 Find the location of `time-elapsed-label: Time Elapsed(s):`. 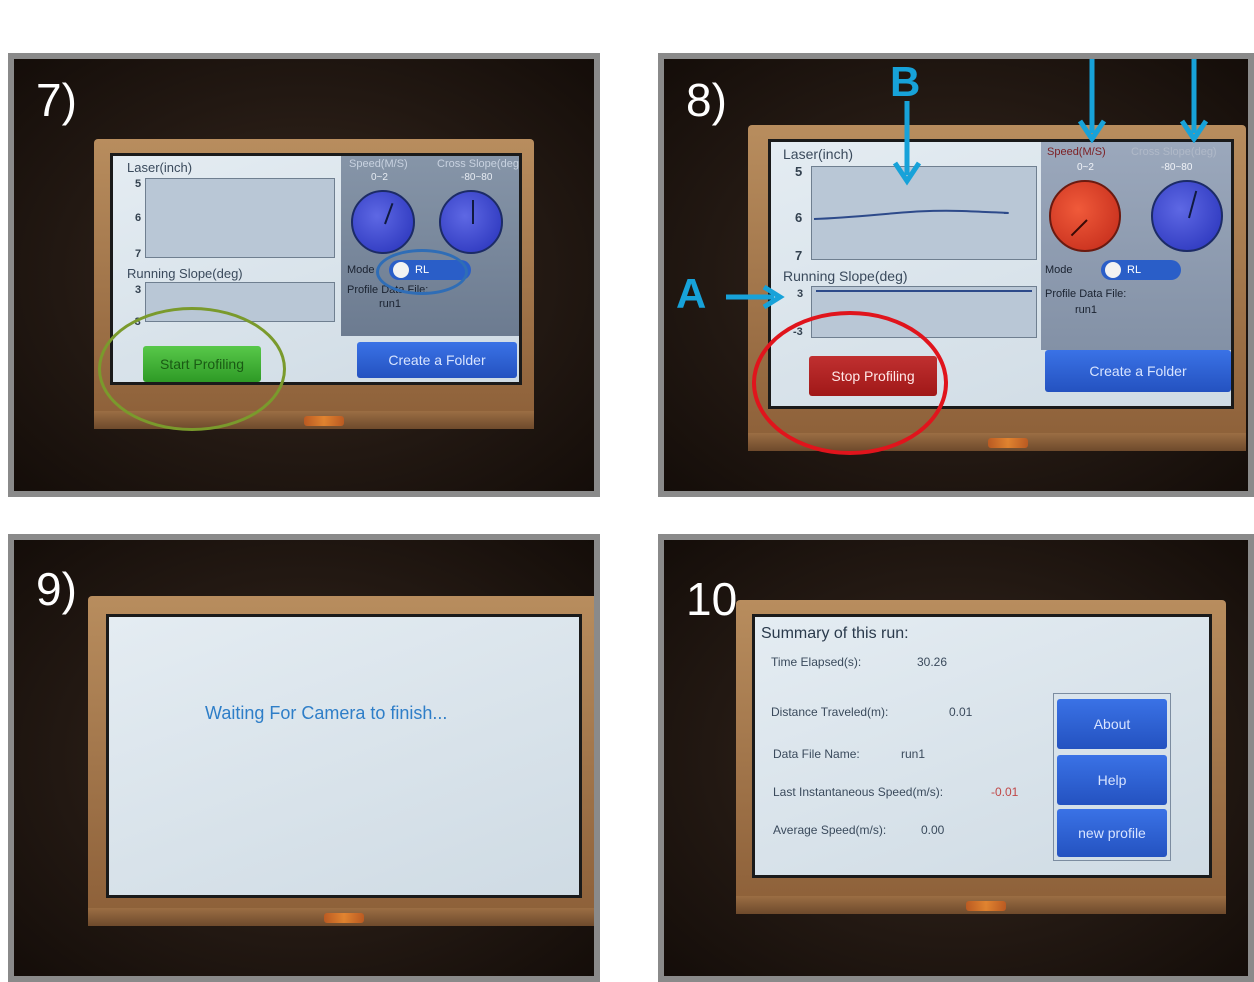

time-elapsed-label: Time Elapsed(s): is located at coordinates (816, 662).